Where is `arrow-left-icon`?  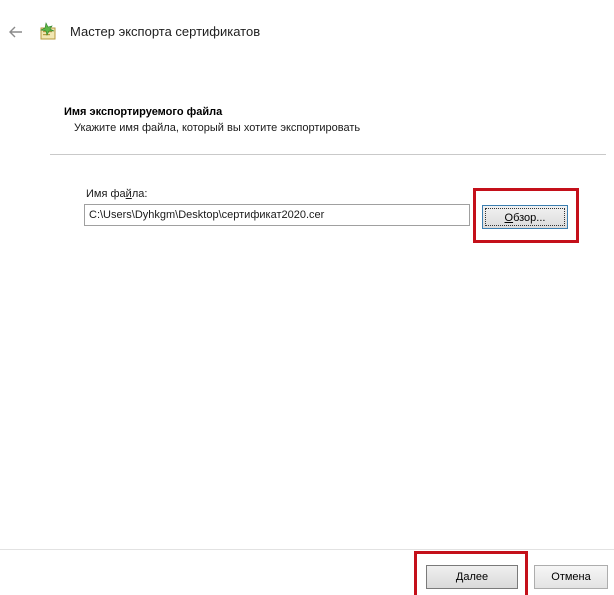 arrow-left-icon is located at coordinates (15, 32).